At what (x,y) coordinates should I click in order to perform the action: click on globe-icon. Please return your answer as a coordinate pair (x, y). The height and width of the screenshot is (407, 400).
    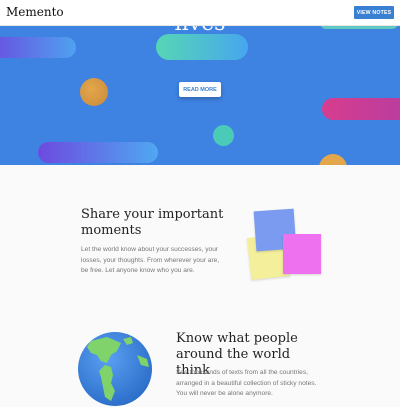
    Looking at the image, I should click on (115, 369).